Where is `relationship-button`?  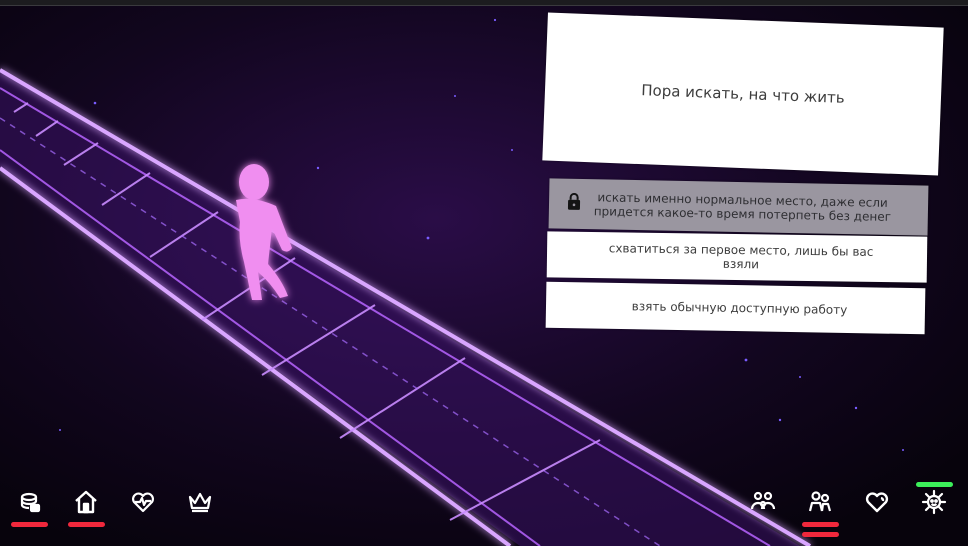
relationship-button is located at coordinates (877, 504).